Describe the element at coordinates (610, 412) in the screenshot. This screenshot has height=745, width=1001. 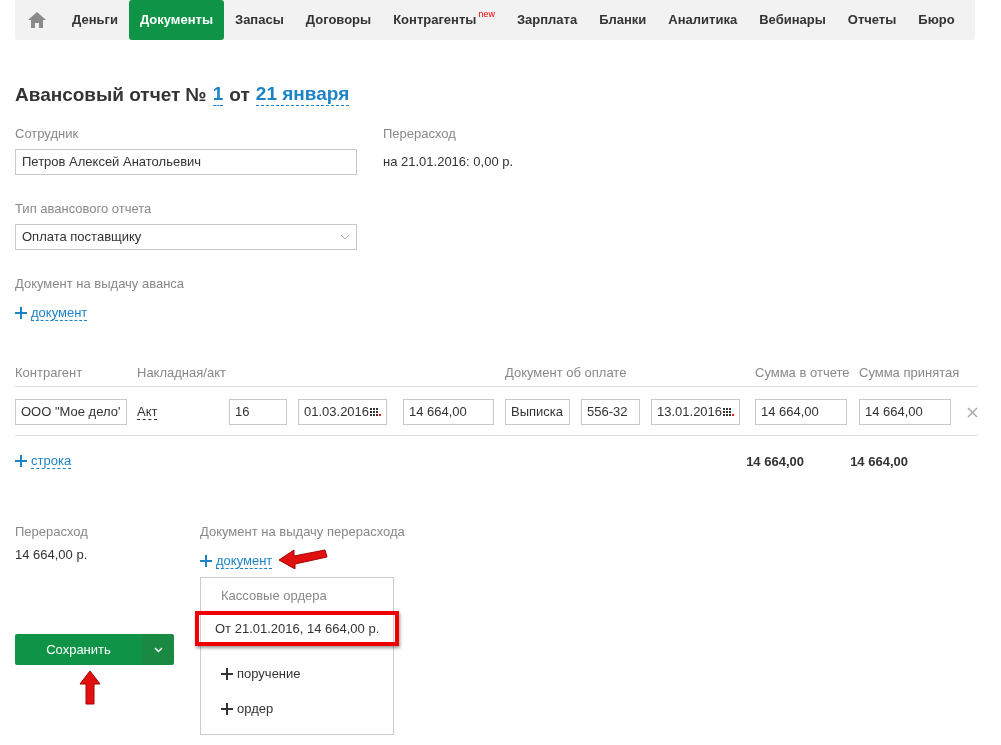
I see `table-input: 556-32` at that location.